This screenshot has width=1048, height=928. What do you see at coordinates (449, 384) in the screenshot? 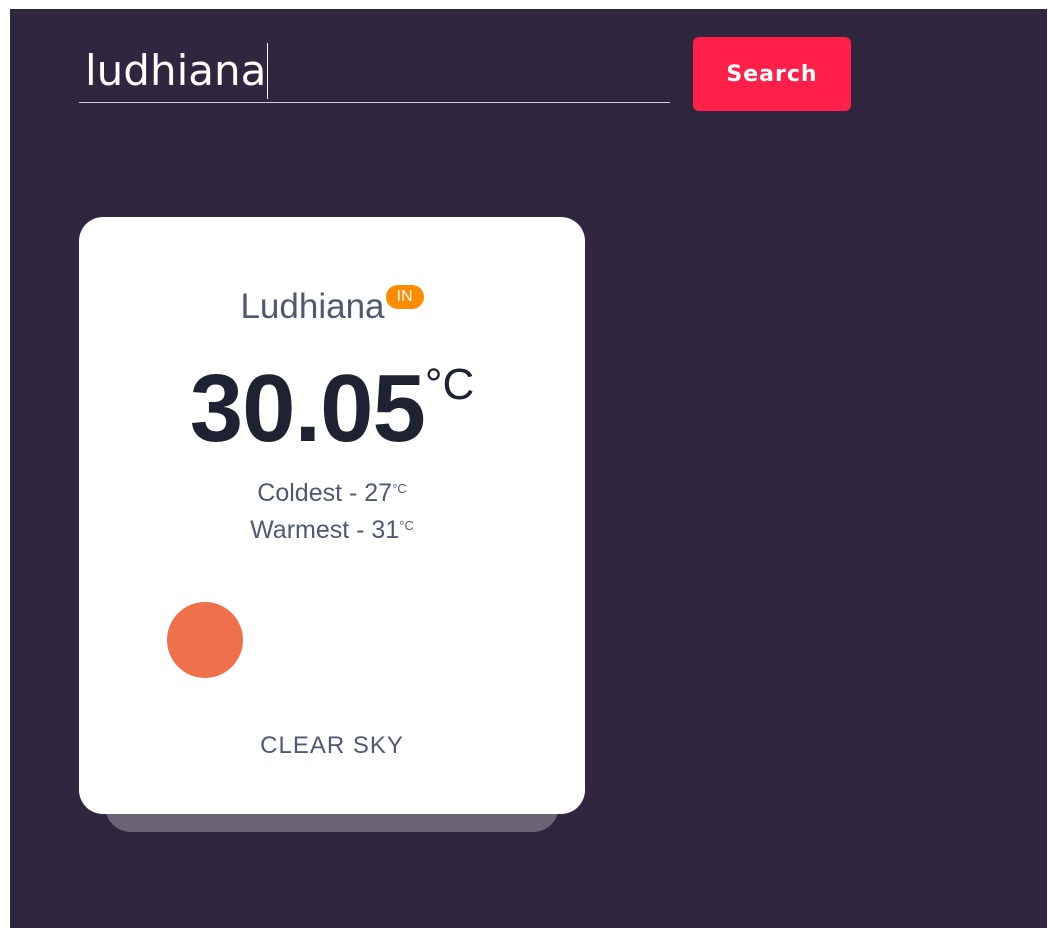
I see `temperature-unit: °C` at bounding box center [449, 384].